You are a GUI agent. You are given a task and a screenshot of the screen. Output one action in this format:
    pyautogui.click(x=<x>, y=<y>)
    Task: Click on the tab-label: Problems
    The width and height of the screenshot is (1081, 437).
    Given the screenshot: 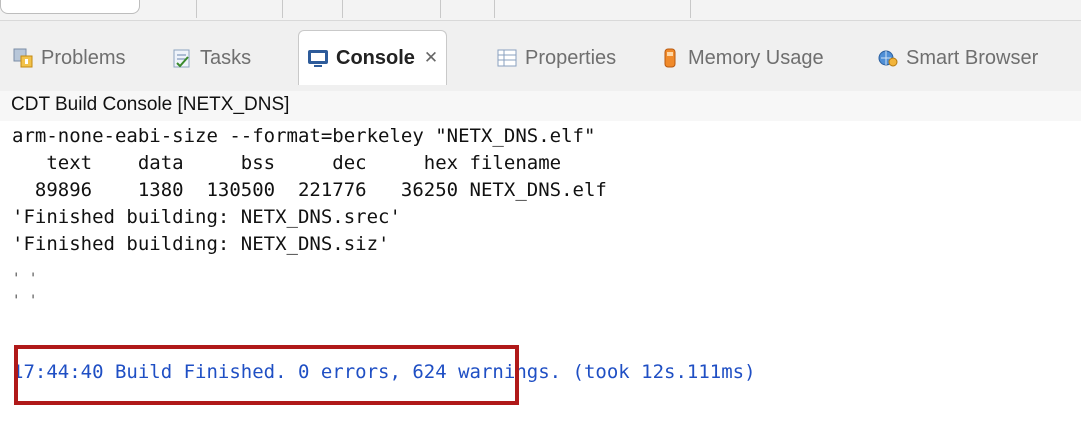 What is the action you would take?
    pyautogui.click(x=83, y=57)
    